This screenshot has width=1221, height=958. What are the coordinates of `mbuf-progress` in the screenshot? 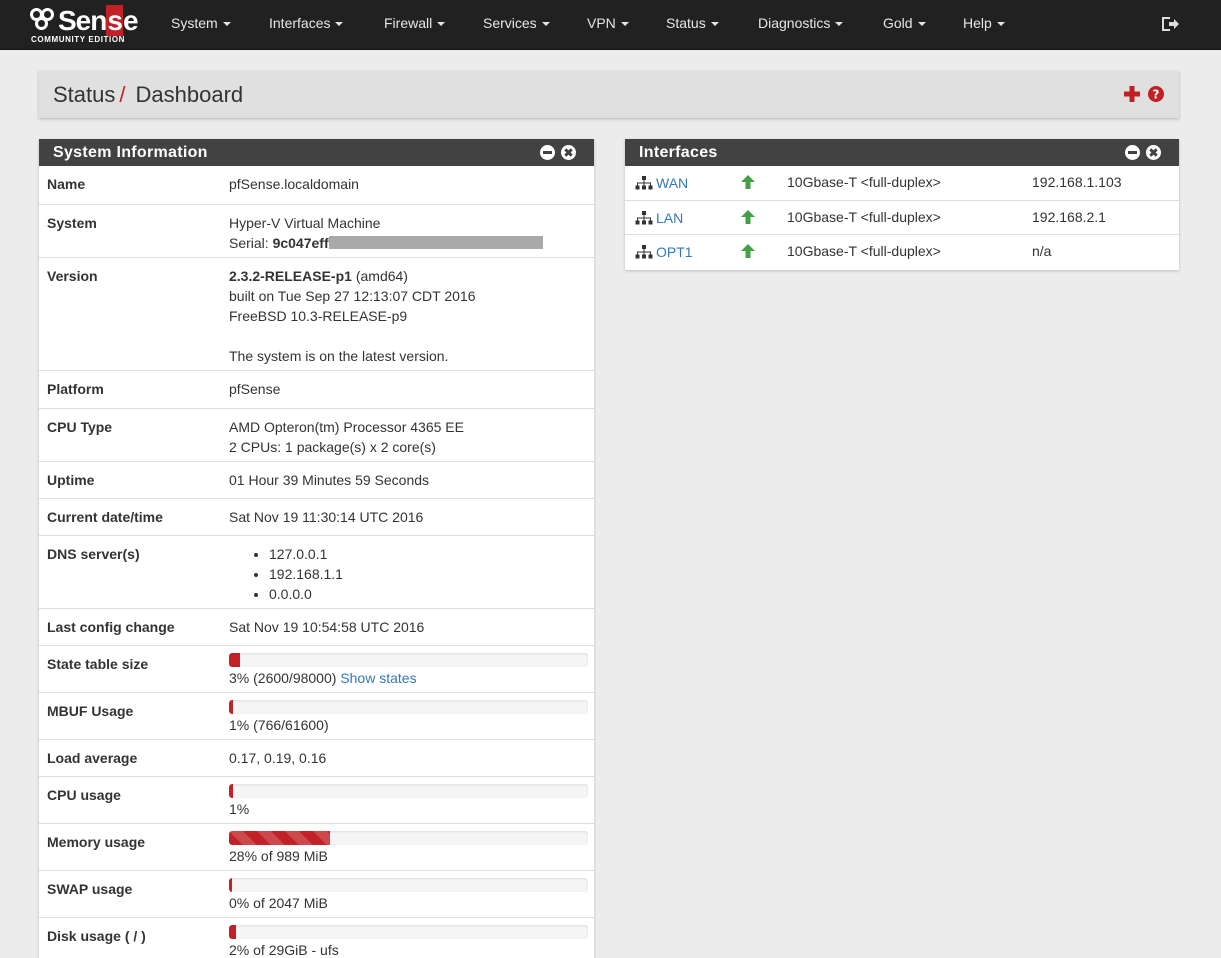 It's located at (408, 707).